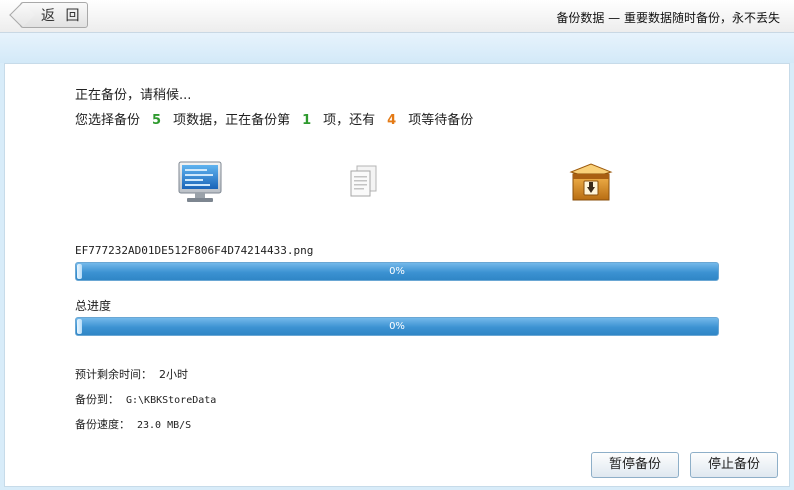 Image resolution: width=794 pixels, height=490 pixels. I want to click on backup-speed-label: 备份速度：, so click(102, 424).